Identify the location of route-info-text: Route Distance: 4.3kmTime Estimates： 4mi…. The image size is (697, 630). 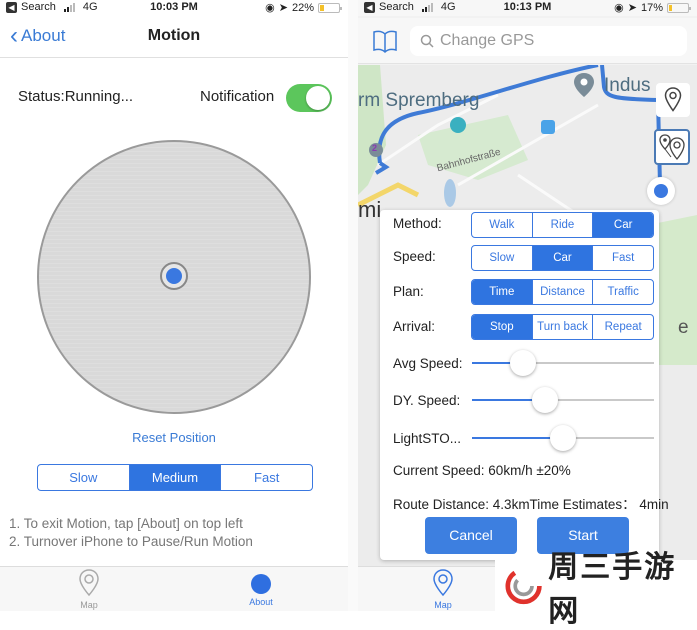
(531, 504).